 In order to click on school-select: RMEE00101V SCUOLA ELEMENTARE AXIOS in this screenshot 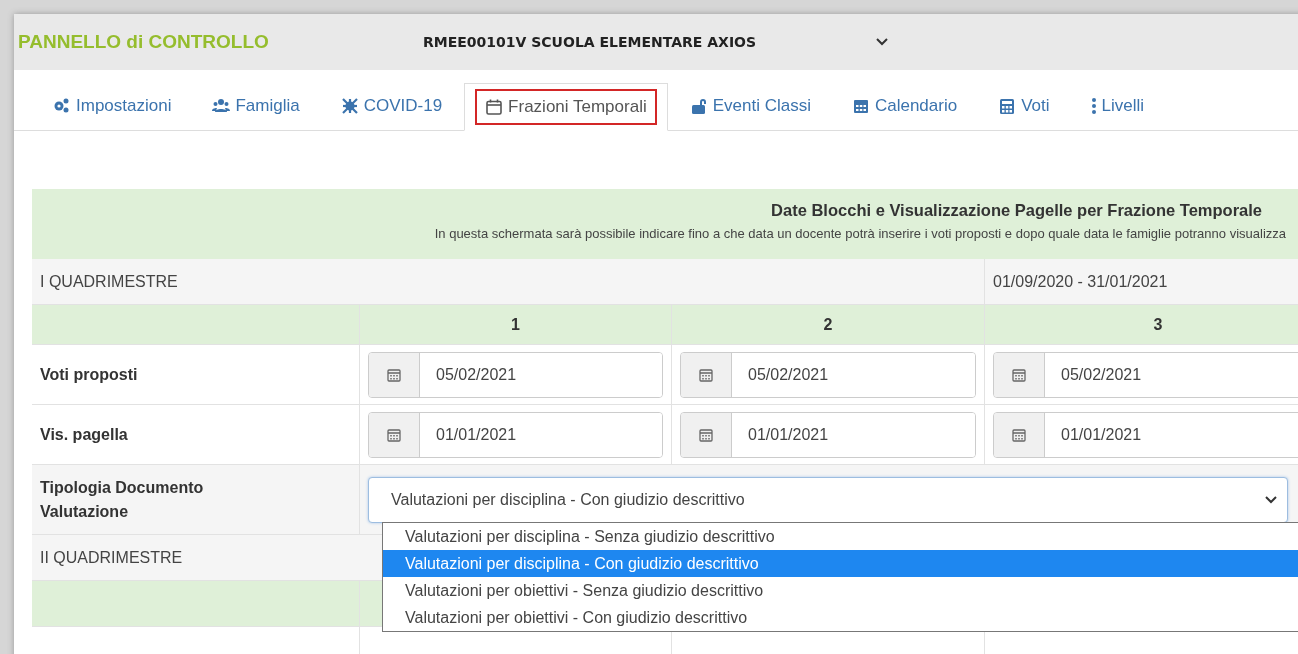, I will do `click(656, 42)`.